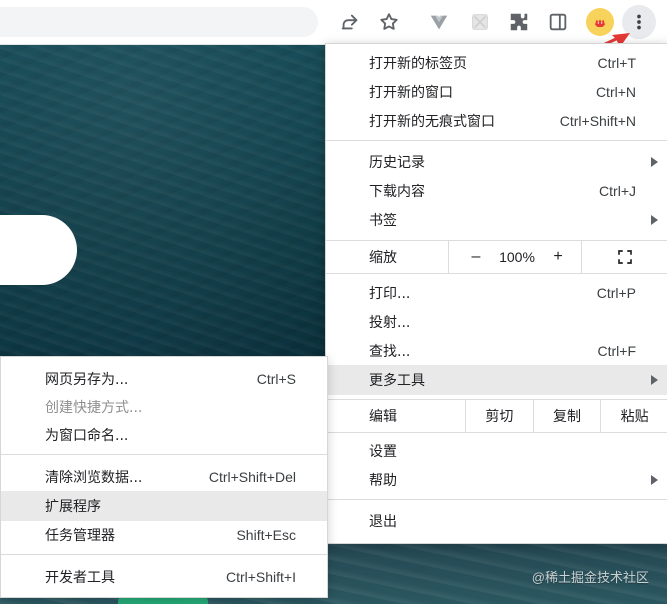 The width and height of the screenshot is (667, 604). I want to click on edit-controls: 剪切 复制 粘贴, so click(566, 416).